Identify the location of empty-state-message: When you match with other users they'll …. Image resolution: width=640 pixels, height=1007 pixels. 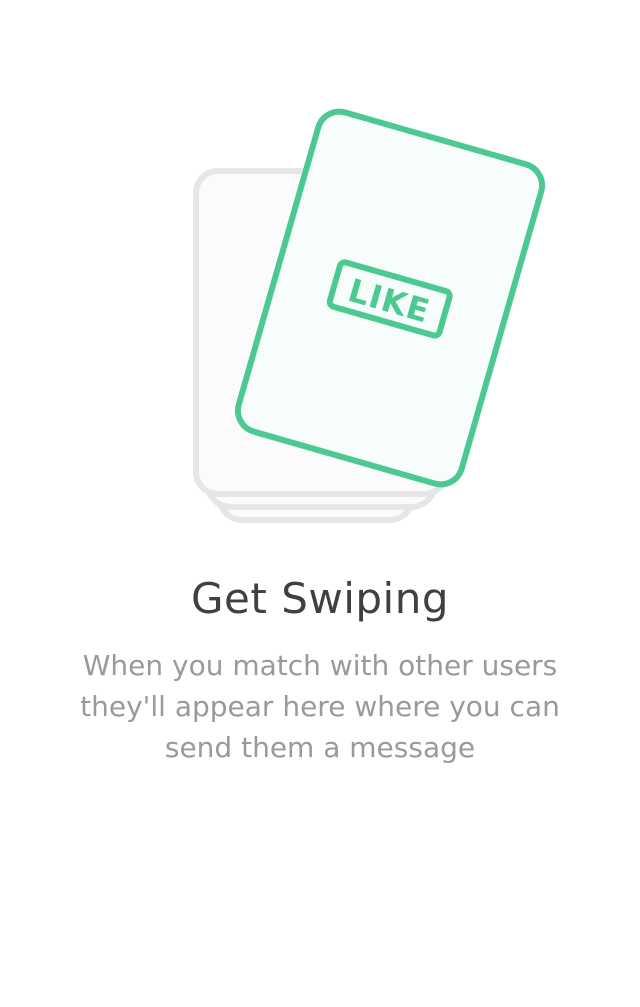
(320, 706).